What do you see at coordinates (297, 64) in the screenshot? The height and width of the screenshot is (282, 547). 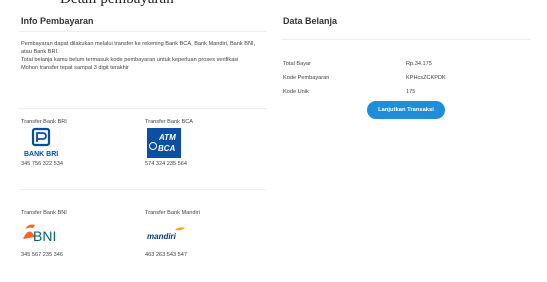 I see `summary-label: Total Bayar` at bounding box center [297, 64].